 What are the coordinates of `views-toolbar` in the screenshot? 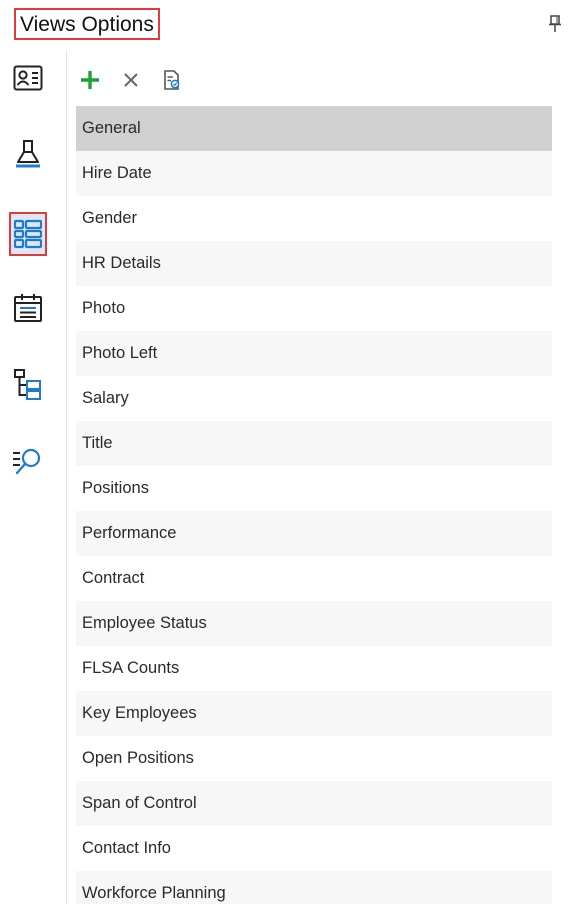 It's located at (139, 80).